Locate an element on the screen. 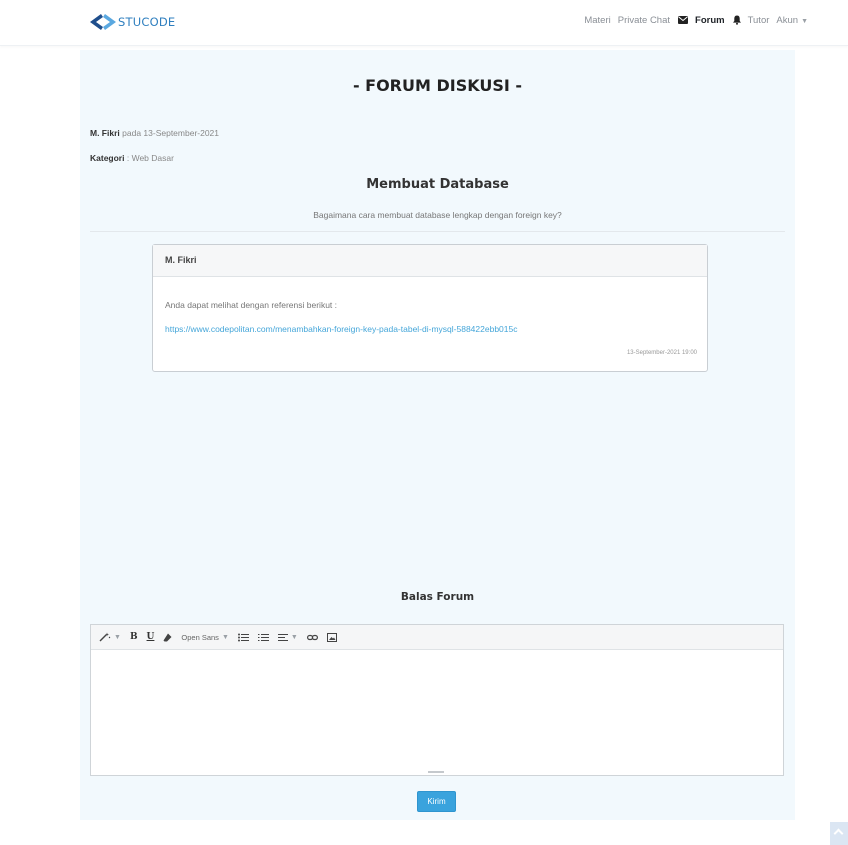 This screenshot has width=848, height=845. reply-editor: ▼ B U Open Sans ▼ ▼ is located at coordinates (437, 700).